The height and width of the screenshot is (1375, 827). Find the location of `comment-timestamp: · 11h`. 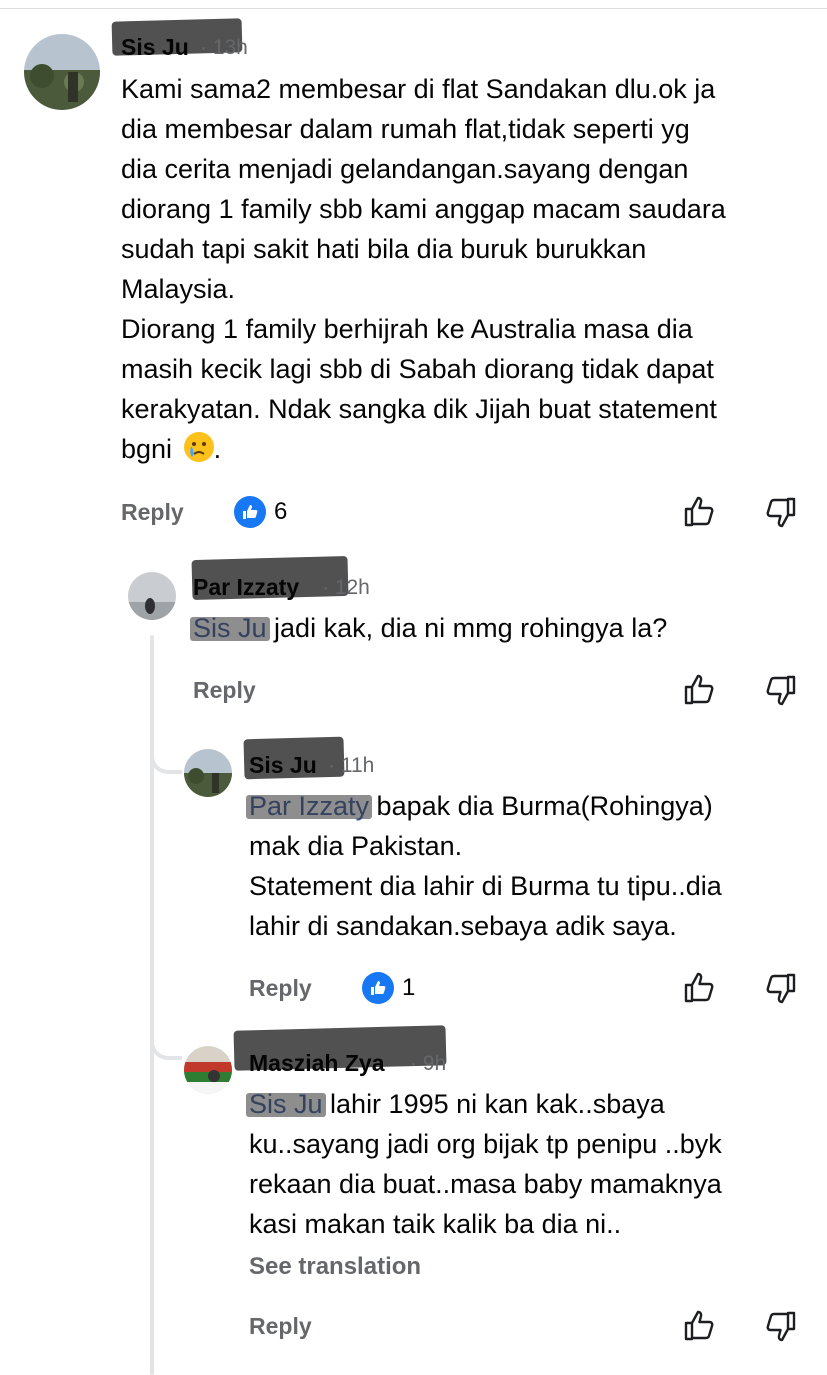

comment-timestamp: · 11h is located at coordinates (351, 765).